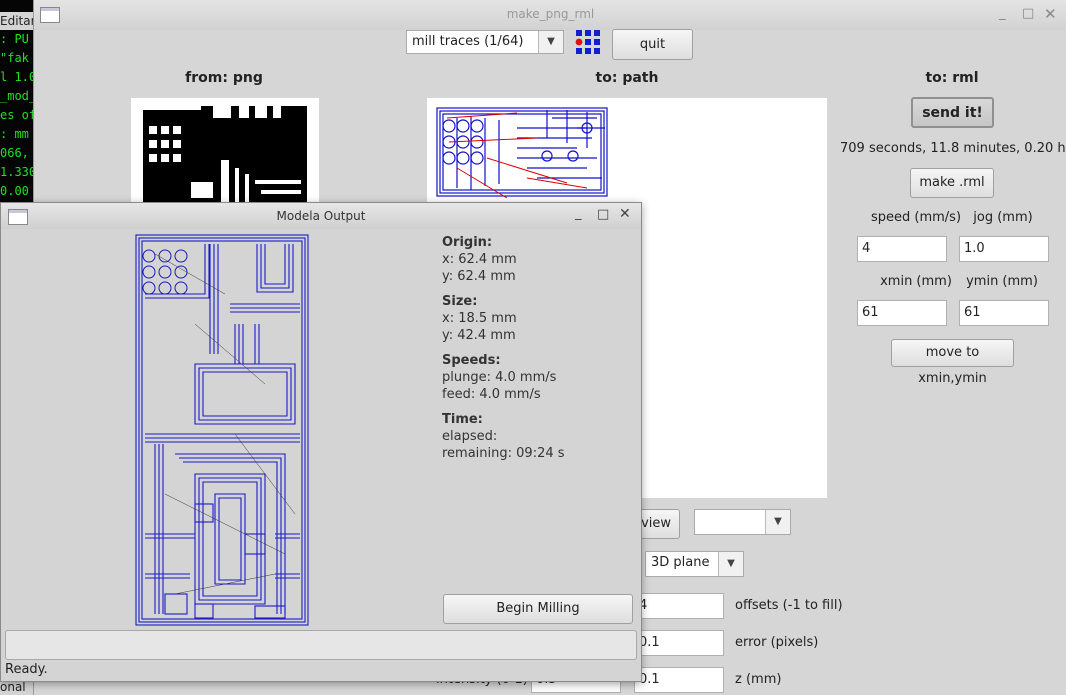  Describe the element at coordinates (503, 453) in the screenshot. I see `remaining-time: remaining: 09:24 s` at that location.